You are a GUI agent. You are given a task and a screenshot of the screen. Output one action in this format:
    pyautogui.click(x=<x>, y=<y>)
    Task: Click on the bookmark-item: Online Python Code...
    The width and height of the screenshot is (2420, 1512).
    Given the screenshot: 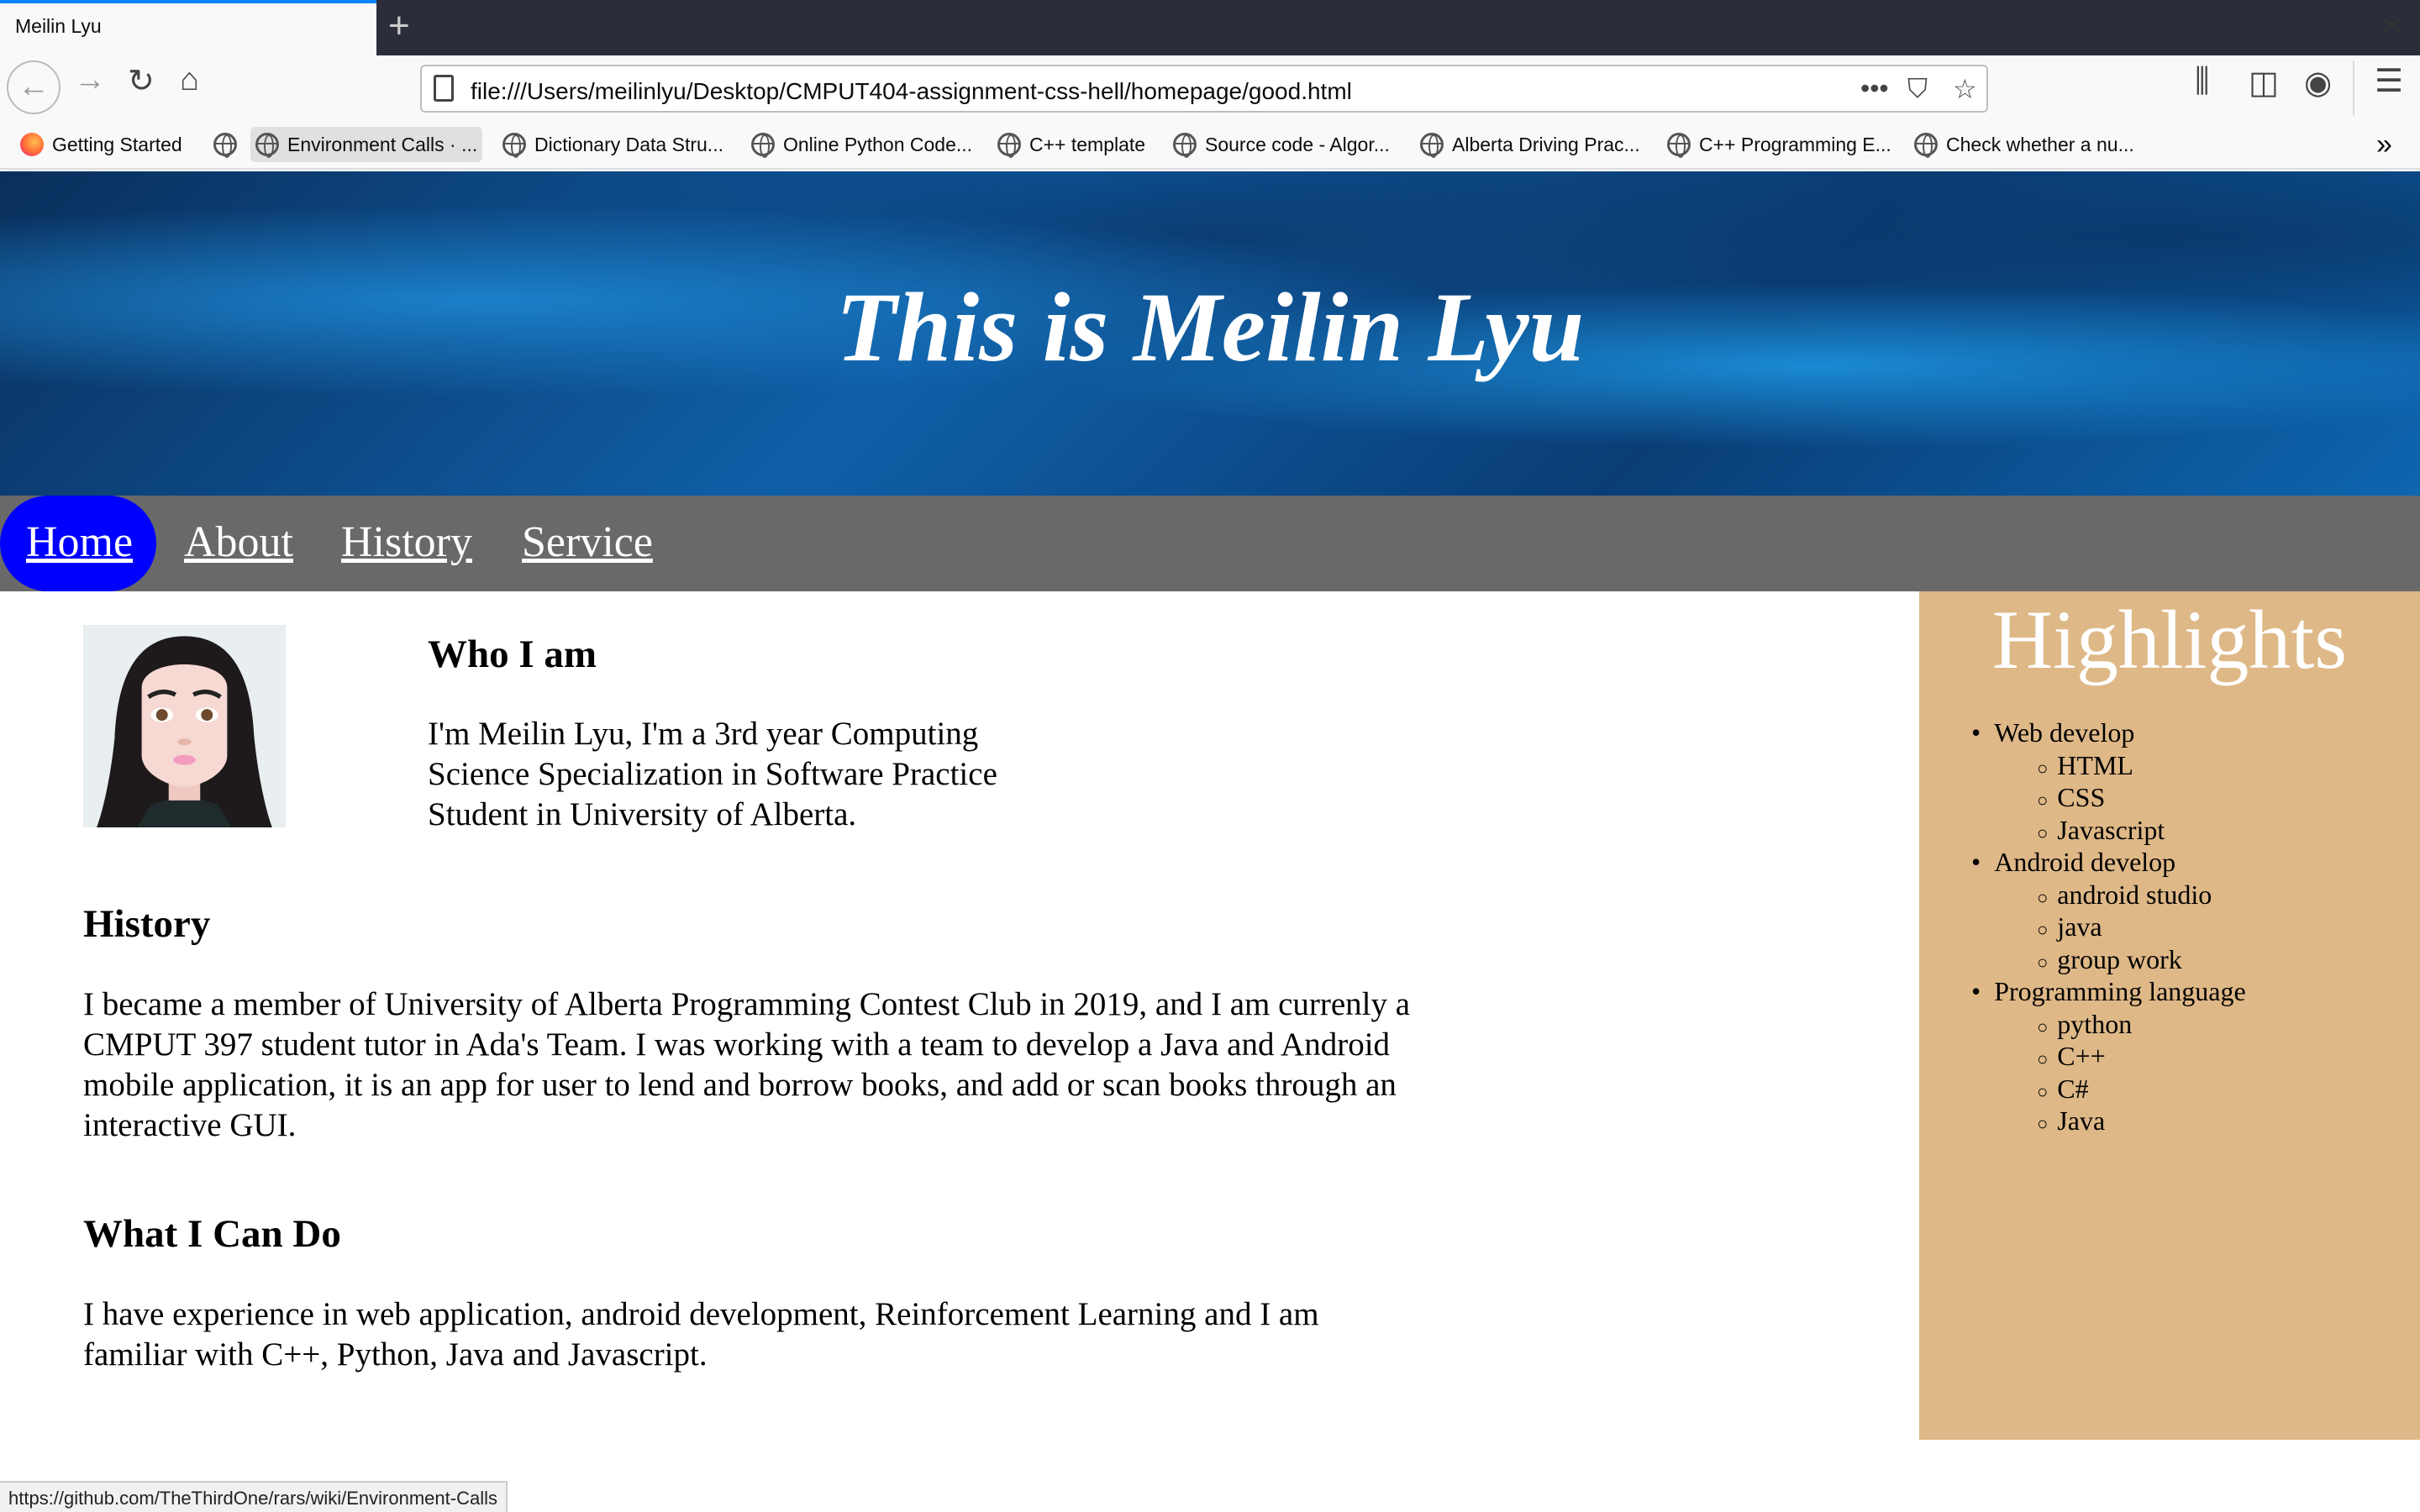 What is the action you would take?
    pyautogui.click(x=862, y=144)
    